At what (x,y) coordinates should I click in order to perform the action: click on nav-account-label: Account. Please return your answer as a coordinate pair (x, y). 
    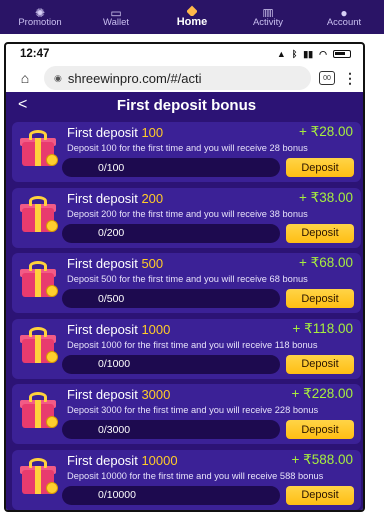
    Looking at the image, I should click on (344, 22).